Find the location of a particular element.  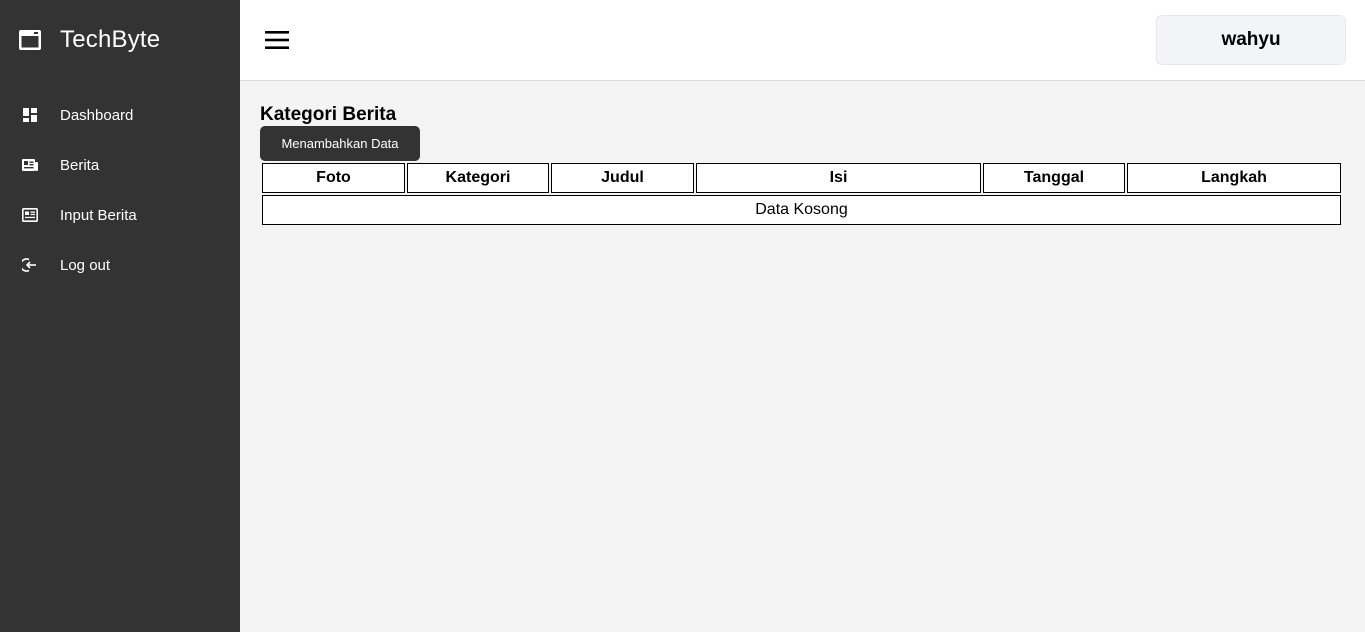

user-menu-button: wahyu is located at coordinates (1251, 40).